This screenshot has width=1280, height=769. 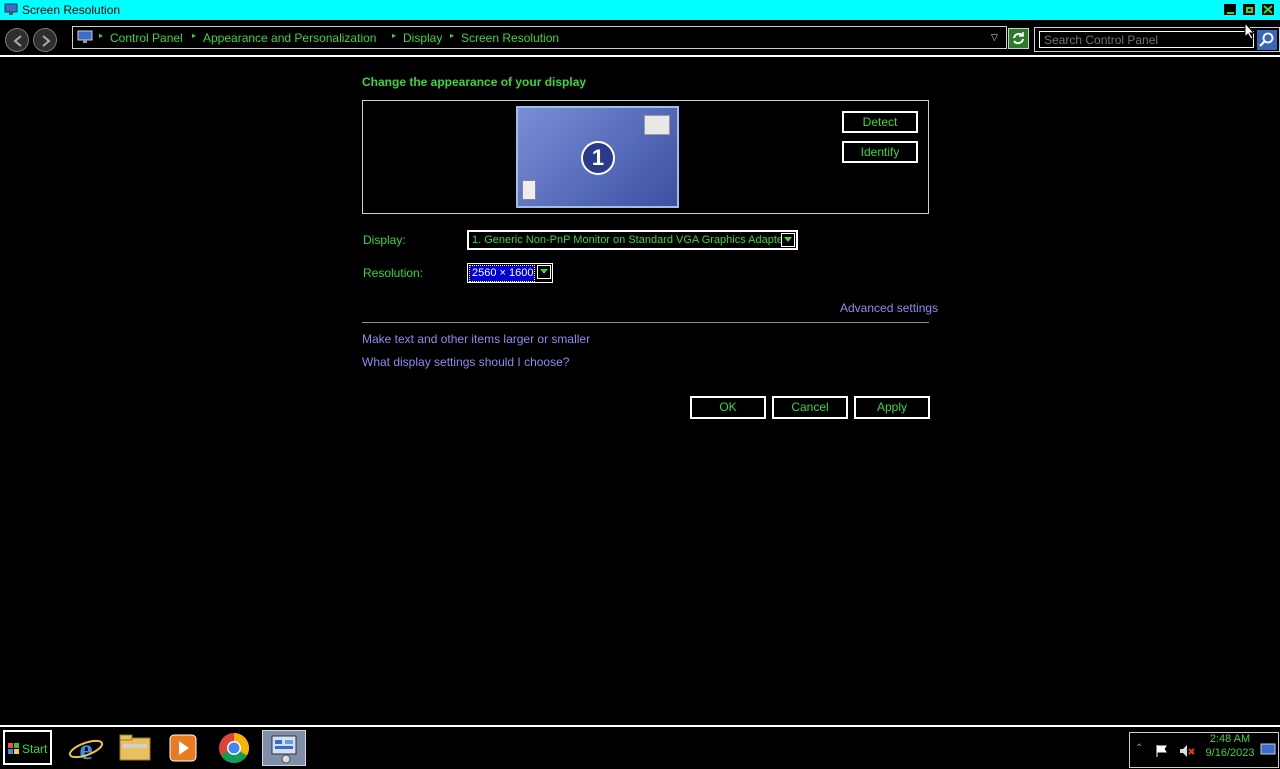 I want to click on clock-time: 2:48 AM, so click(x=1230, y=739).